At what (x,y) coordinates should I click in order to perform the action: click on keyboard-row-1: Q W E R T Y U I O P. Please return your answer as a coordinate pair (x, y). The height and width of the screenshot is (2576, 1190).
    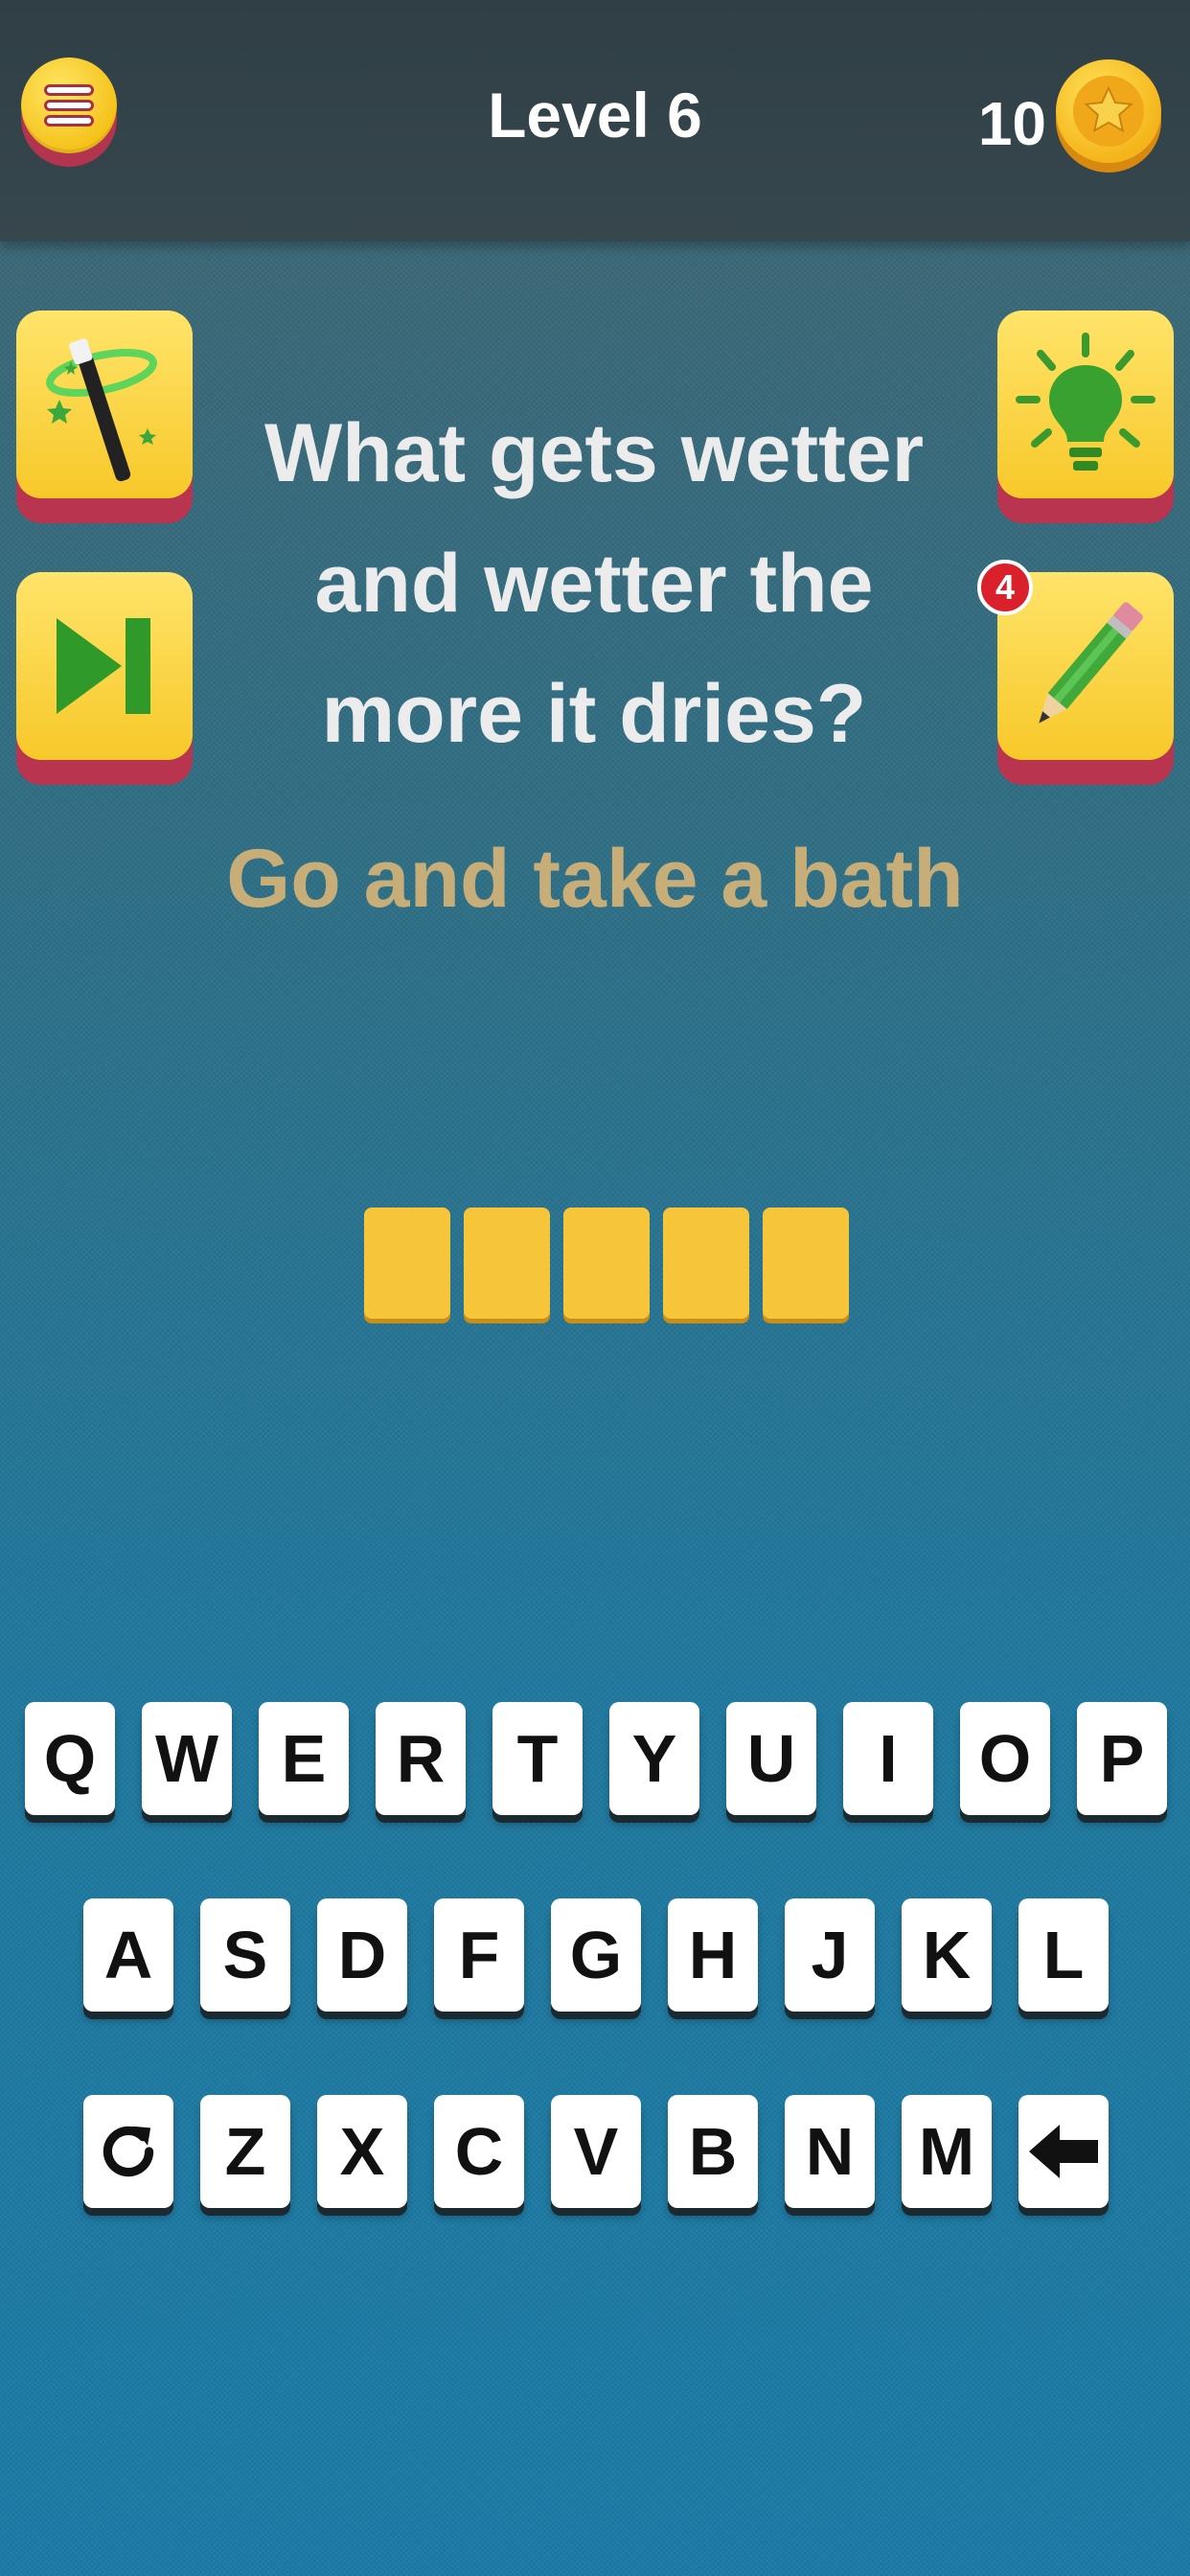
    Looking at the image, I should click on (596, 1759).